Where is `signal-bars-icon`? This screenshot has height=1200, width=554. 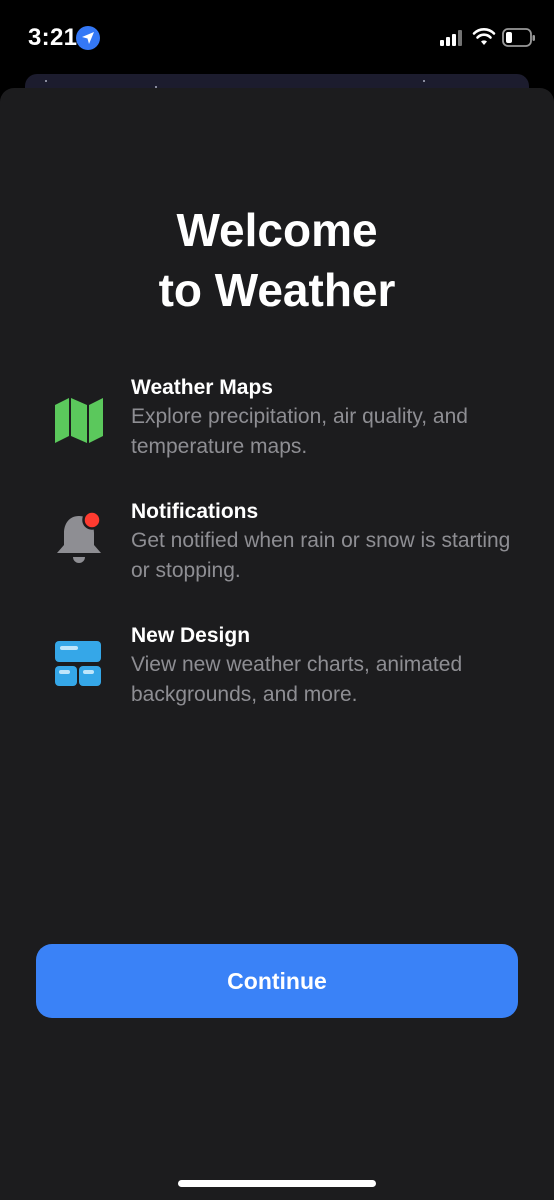 signal-bars-icon is located at coordinates (452, 40).